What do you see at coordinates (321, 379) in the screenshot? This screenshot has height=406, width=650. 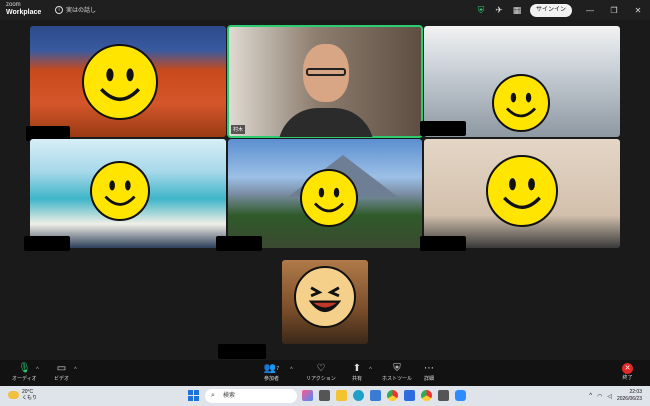 I see `reactions-label: リアクション` at bounding box center [321, 379].